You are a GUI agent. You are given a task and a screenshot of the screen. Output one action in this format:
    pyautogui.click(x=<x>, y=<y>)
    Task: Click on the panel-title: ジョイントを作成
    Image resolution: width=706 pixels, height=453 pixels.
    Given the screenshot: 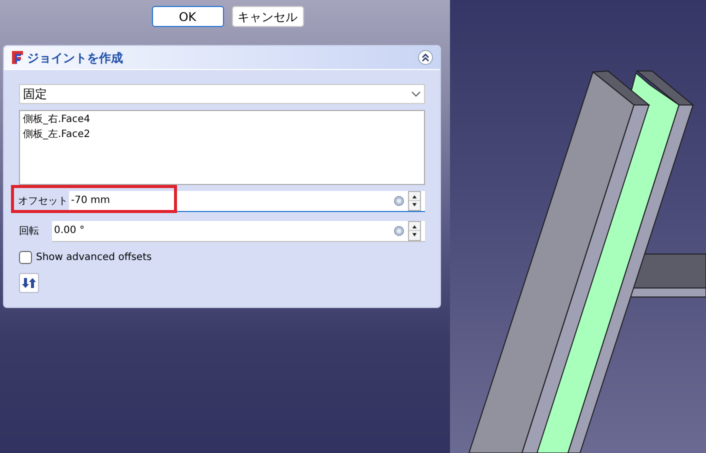 What is the action you would take?
    pyautogui.click(x=75, y=58)
    